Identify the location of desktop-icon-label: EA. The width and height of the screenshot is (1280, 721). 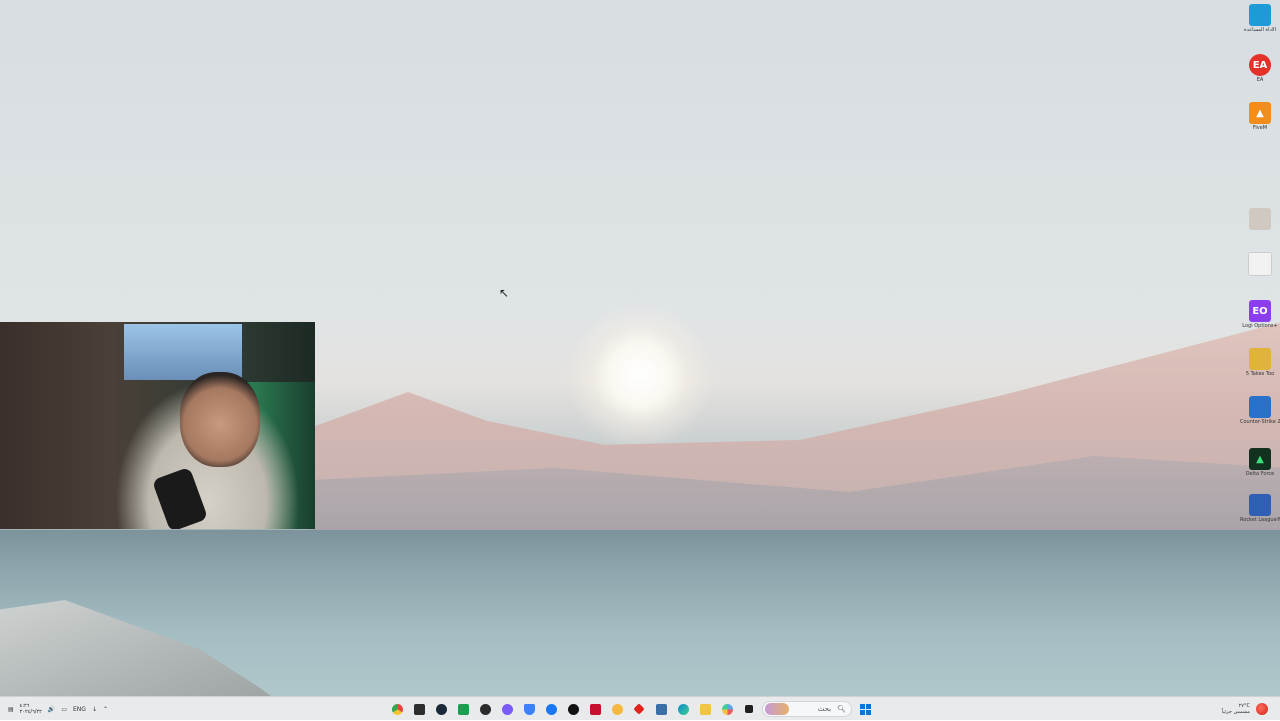
(1260, 80).